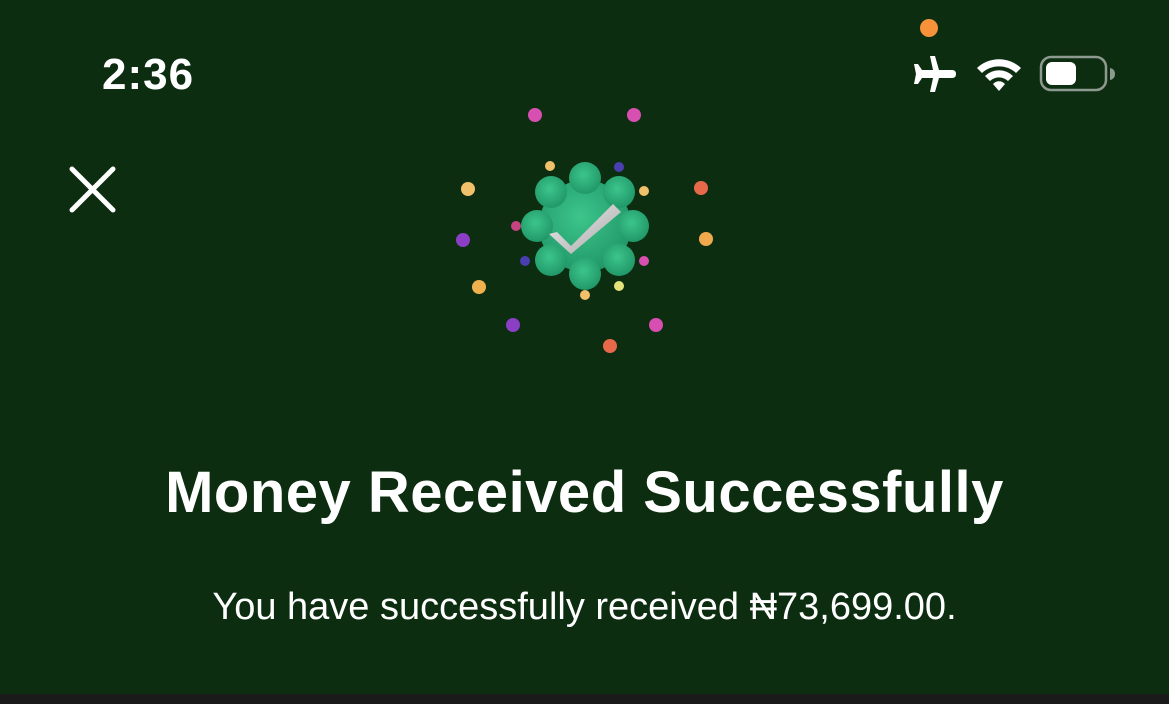 This screenshot has height=704, width=1169. I want to click on close-button, so click(92, 190).